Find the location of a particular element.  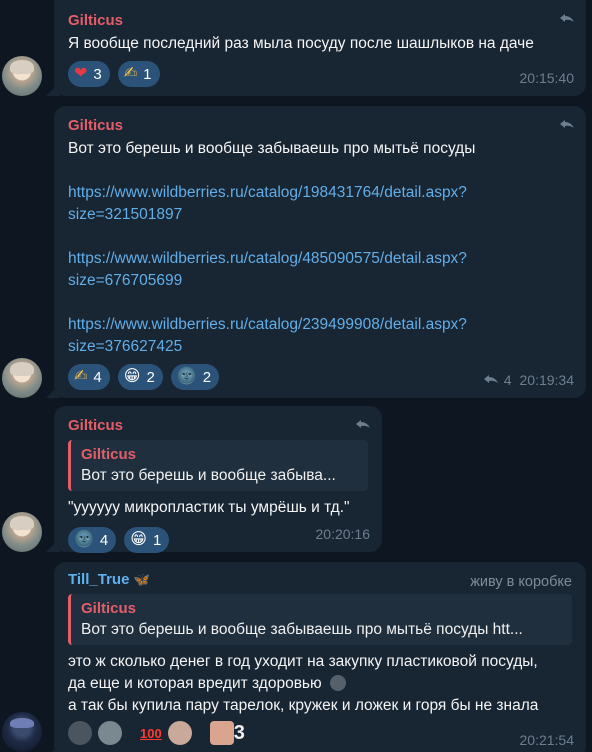

reaction-moon-face: 🌚 2 is located at coordinates (195, 377).